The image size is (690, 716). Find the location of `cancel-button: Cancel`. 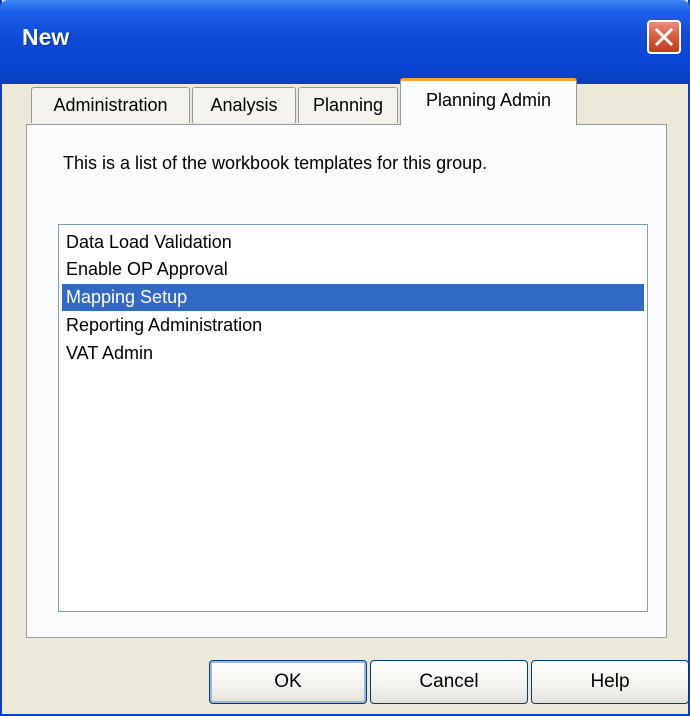

cancel-button: Cancel is located at coordinates (449, 682).